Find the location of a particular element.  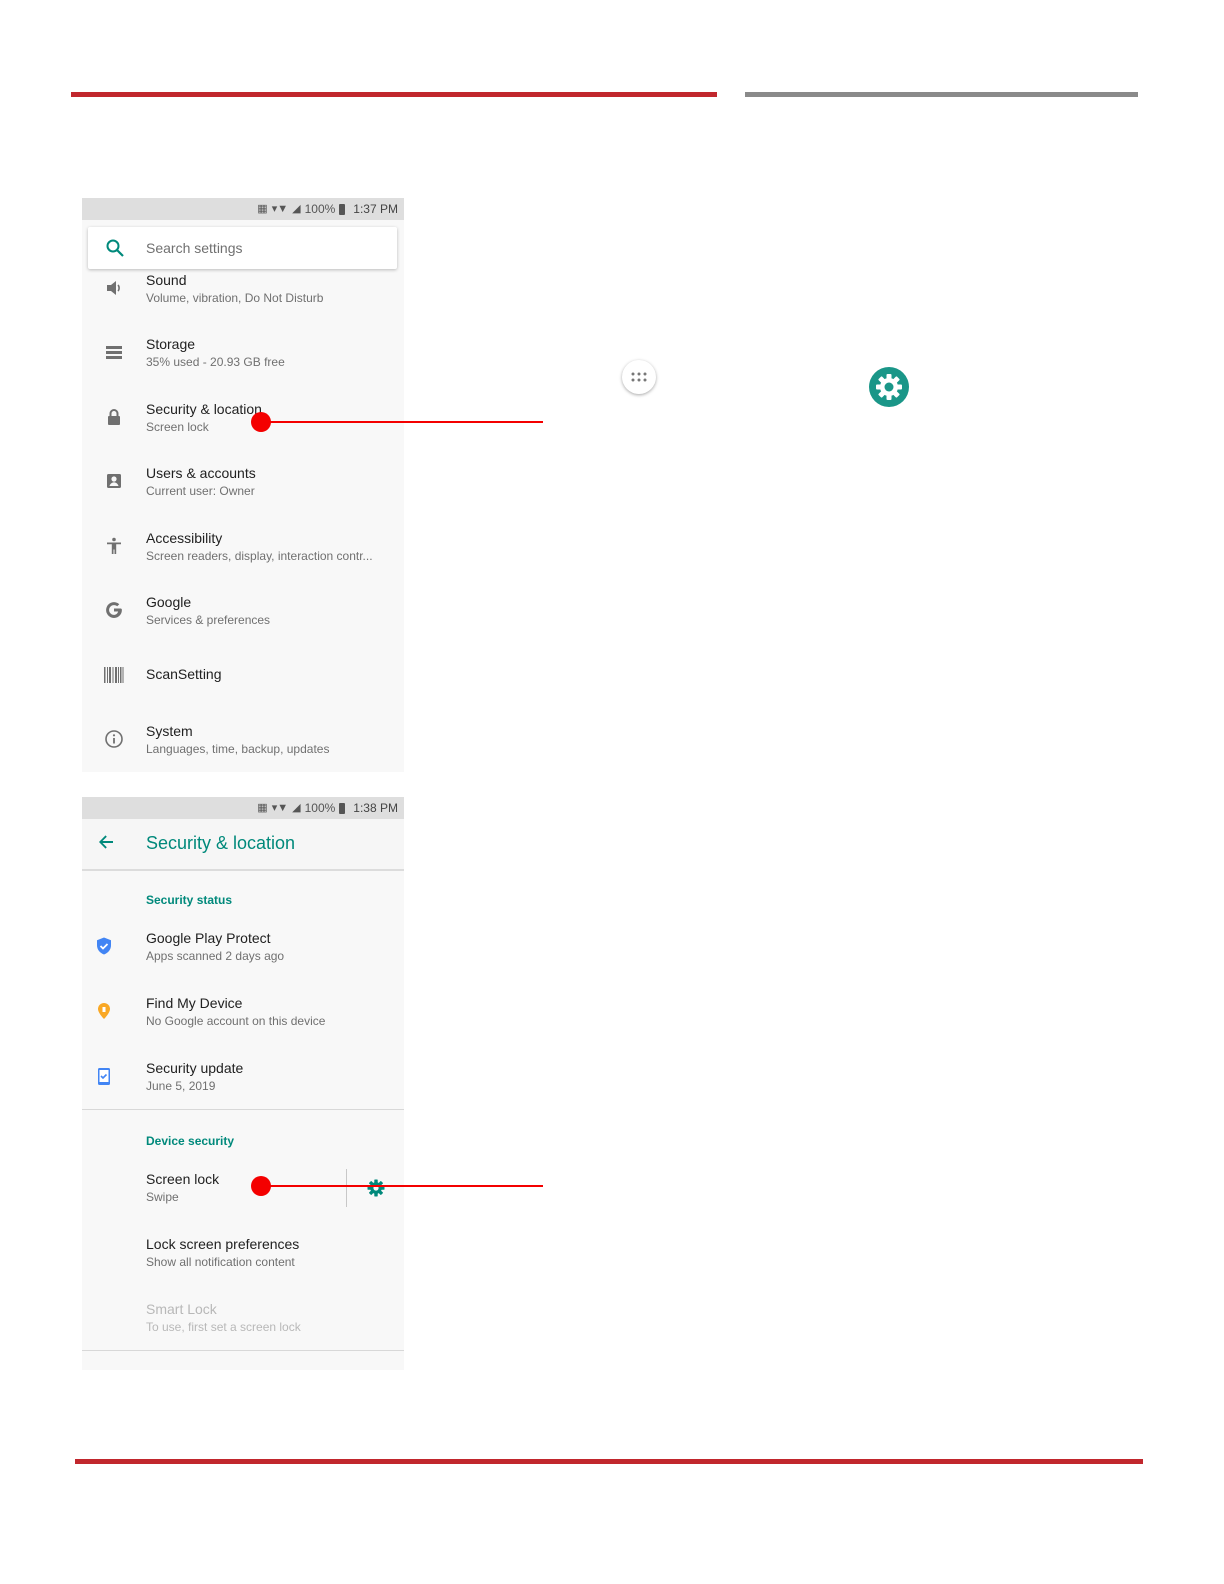

settings-item-security: Security & location Screen lock is located at coordinates (243, 429).